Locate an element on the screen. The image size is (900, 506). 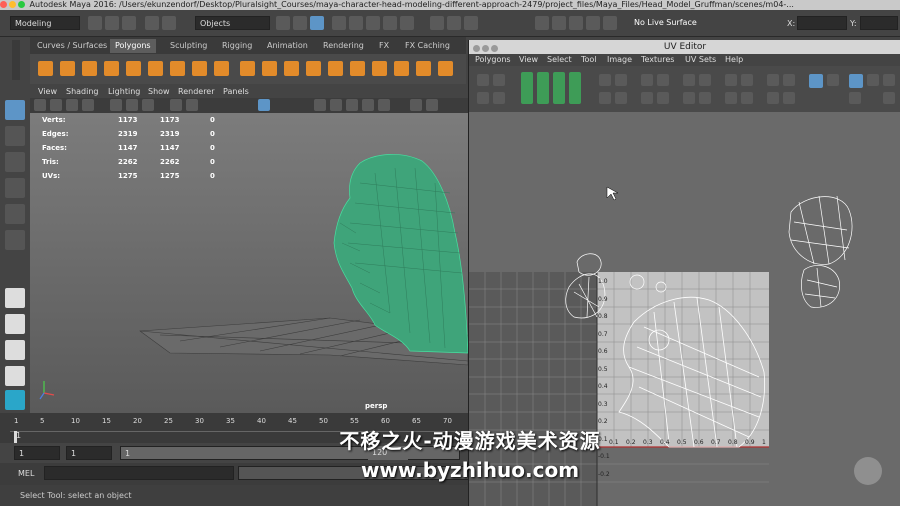
bridge-icon is located at coordinates (379, 68).